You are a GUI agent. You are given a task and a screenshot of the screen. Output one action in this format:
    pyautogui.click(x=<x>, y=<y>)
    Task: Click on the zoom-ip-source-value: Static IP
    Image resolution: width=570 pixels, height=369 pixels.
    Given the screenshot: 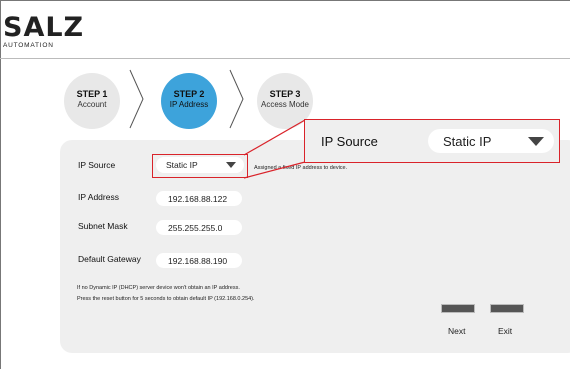 What is the action you would take?
    pyautogui.click(x=467, y=141)
    